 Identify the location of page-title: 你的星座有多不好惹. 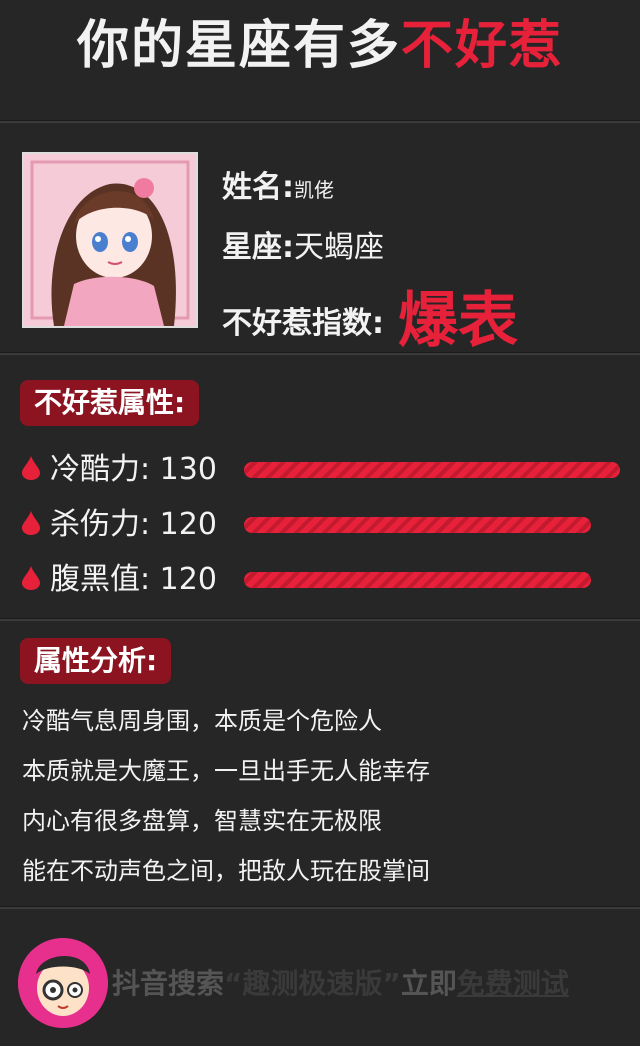
(320, 46).